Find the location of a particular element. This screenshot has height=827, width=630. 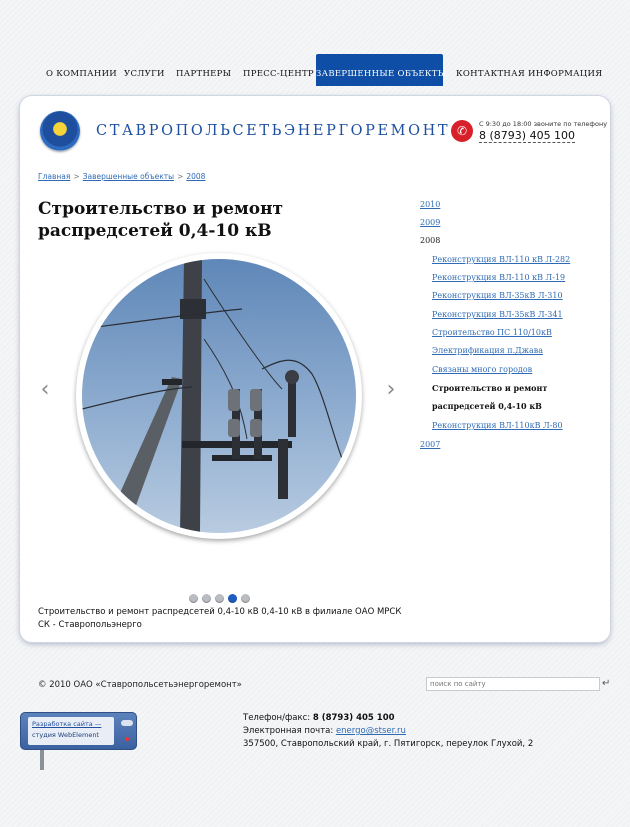

chevron-right-icon: › is located at coordinates (391, 390).